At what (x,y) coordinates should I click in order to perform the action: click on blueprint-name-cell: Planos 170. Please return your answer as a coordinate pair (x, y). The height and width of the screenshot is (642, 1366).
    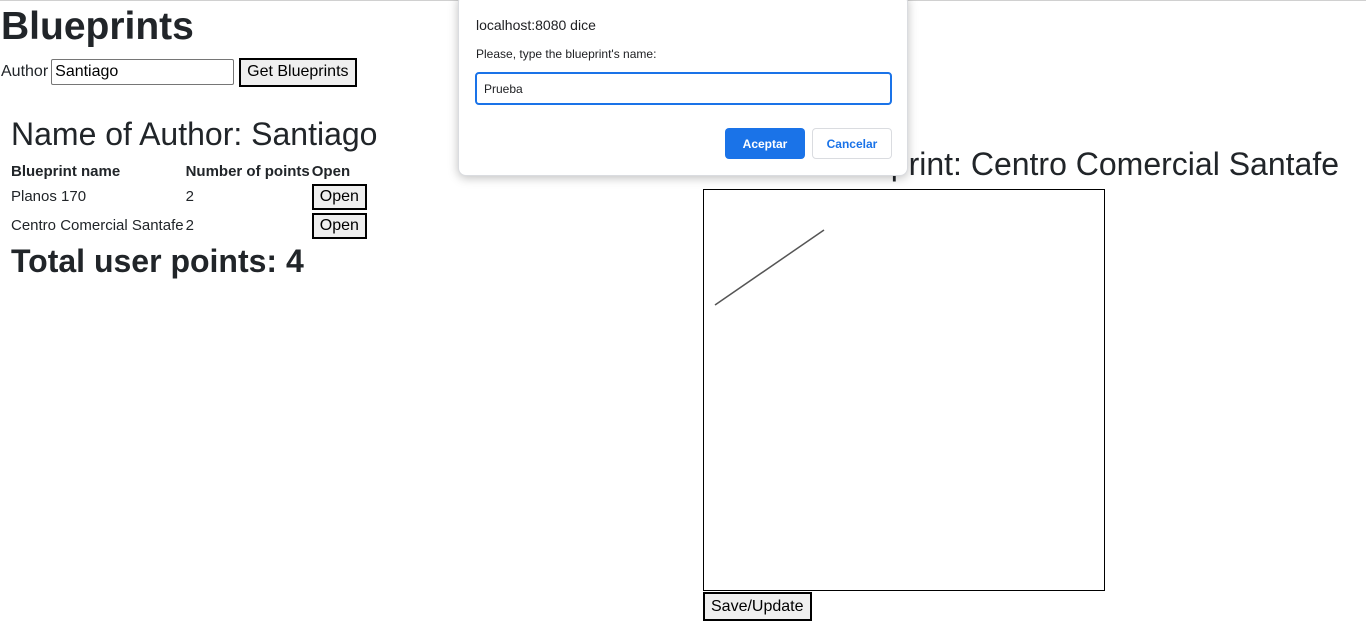
    Looking at the image, I should click on (49, 196).